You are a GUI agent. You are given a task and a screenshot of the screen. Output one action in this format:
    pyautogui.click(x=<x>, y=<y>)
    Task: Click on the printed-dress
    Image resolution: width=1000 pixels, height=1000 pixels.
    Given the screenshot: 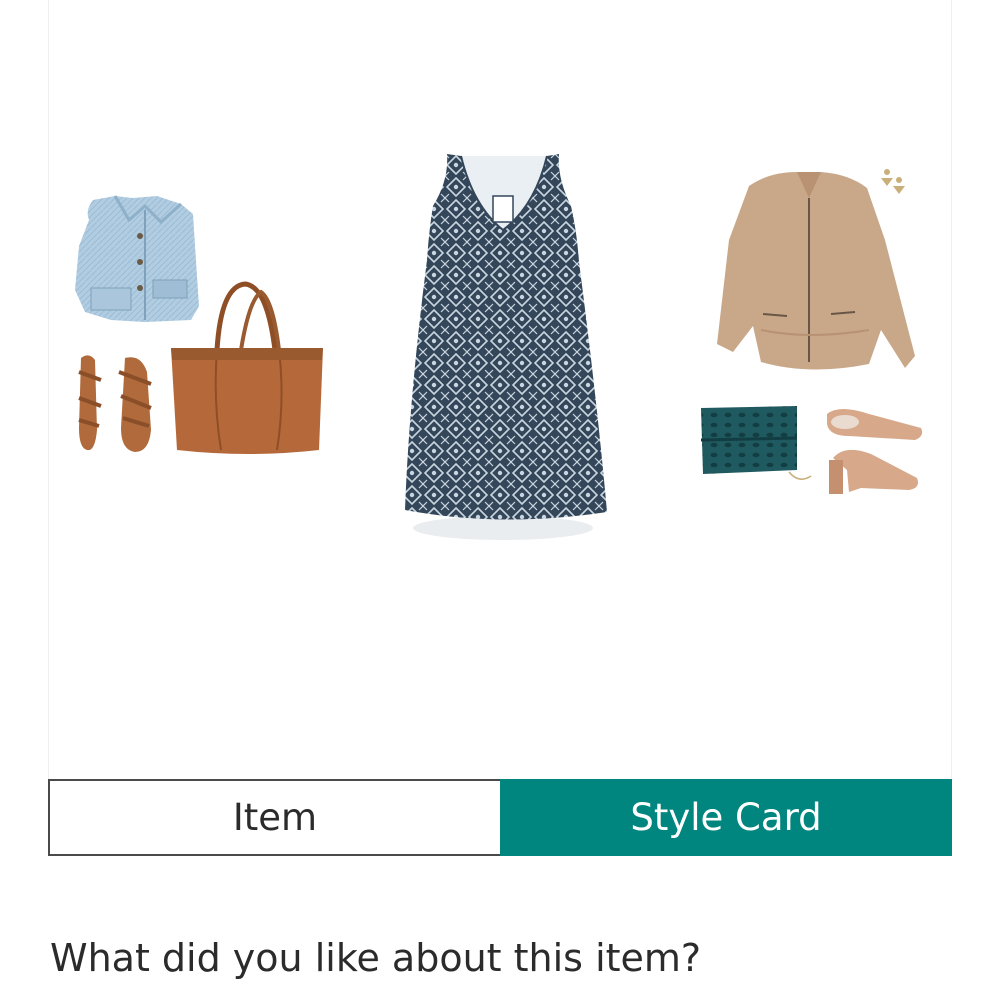 What is the action you would take?
    pyautogui.click(x=506, y=347)
    